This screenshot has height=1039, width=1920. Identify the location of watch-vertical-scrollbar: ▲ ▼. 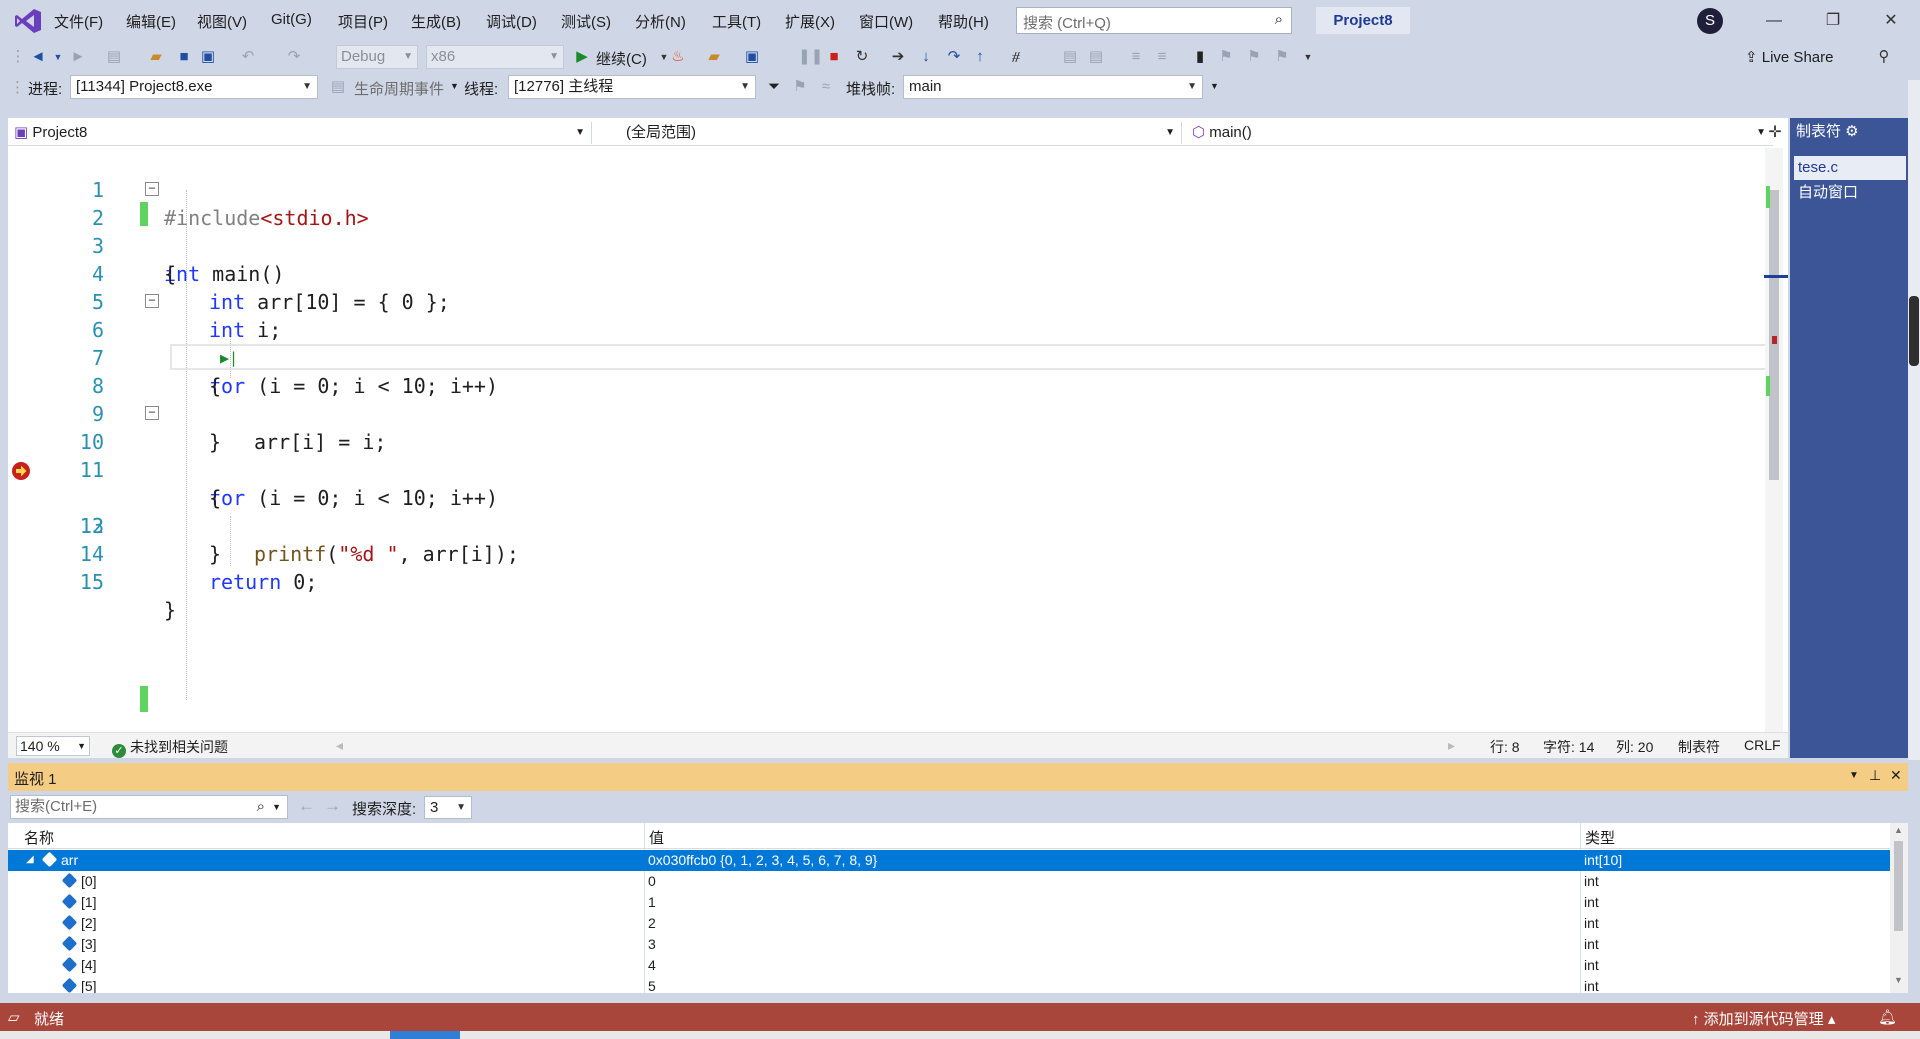
(1899, 908).